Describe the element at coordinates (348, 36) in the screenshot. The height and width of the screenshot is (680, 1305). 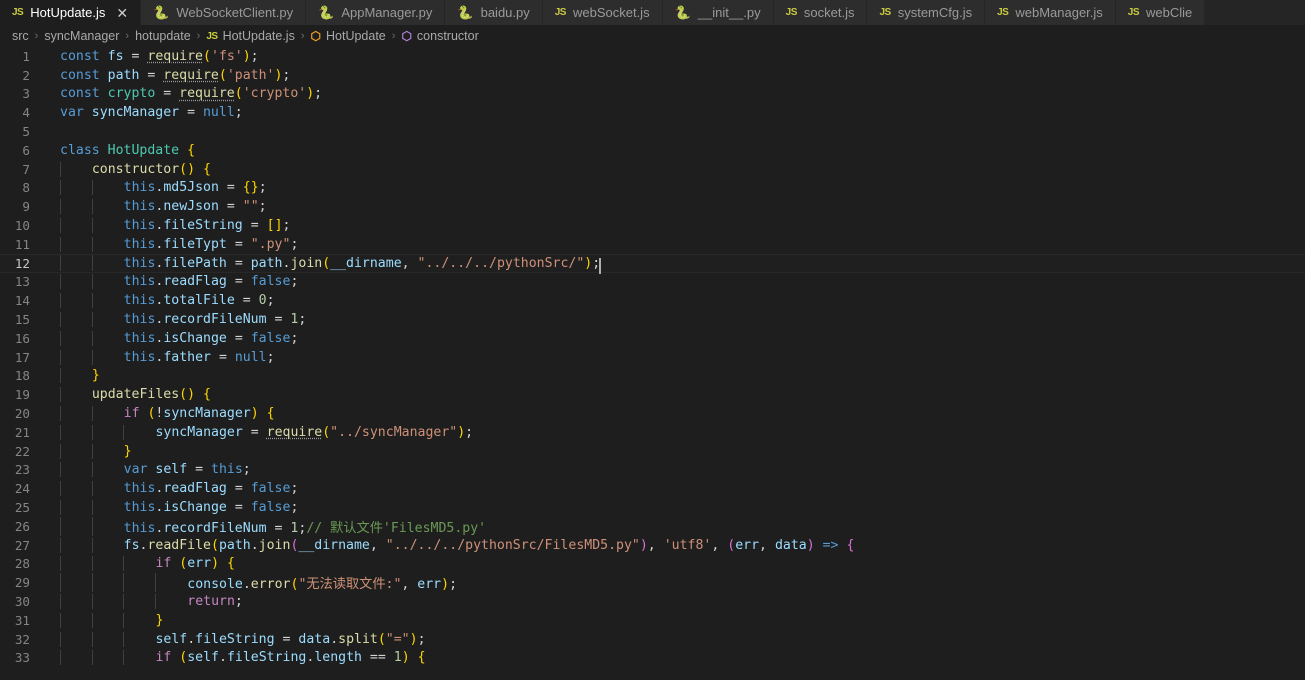
I see `breadcrumb-item-hotupdate: ⬡ HotUpdate` at that location.